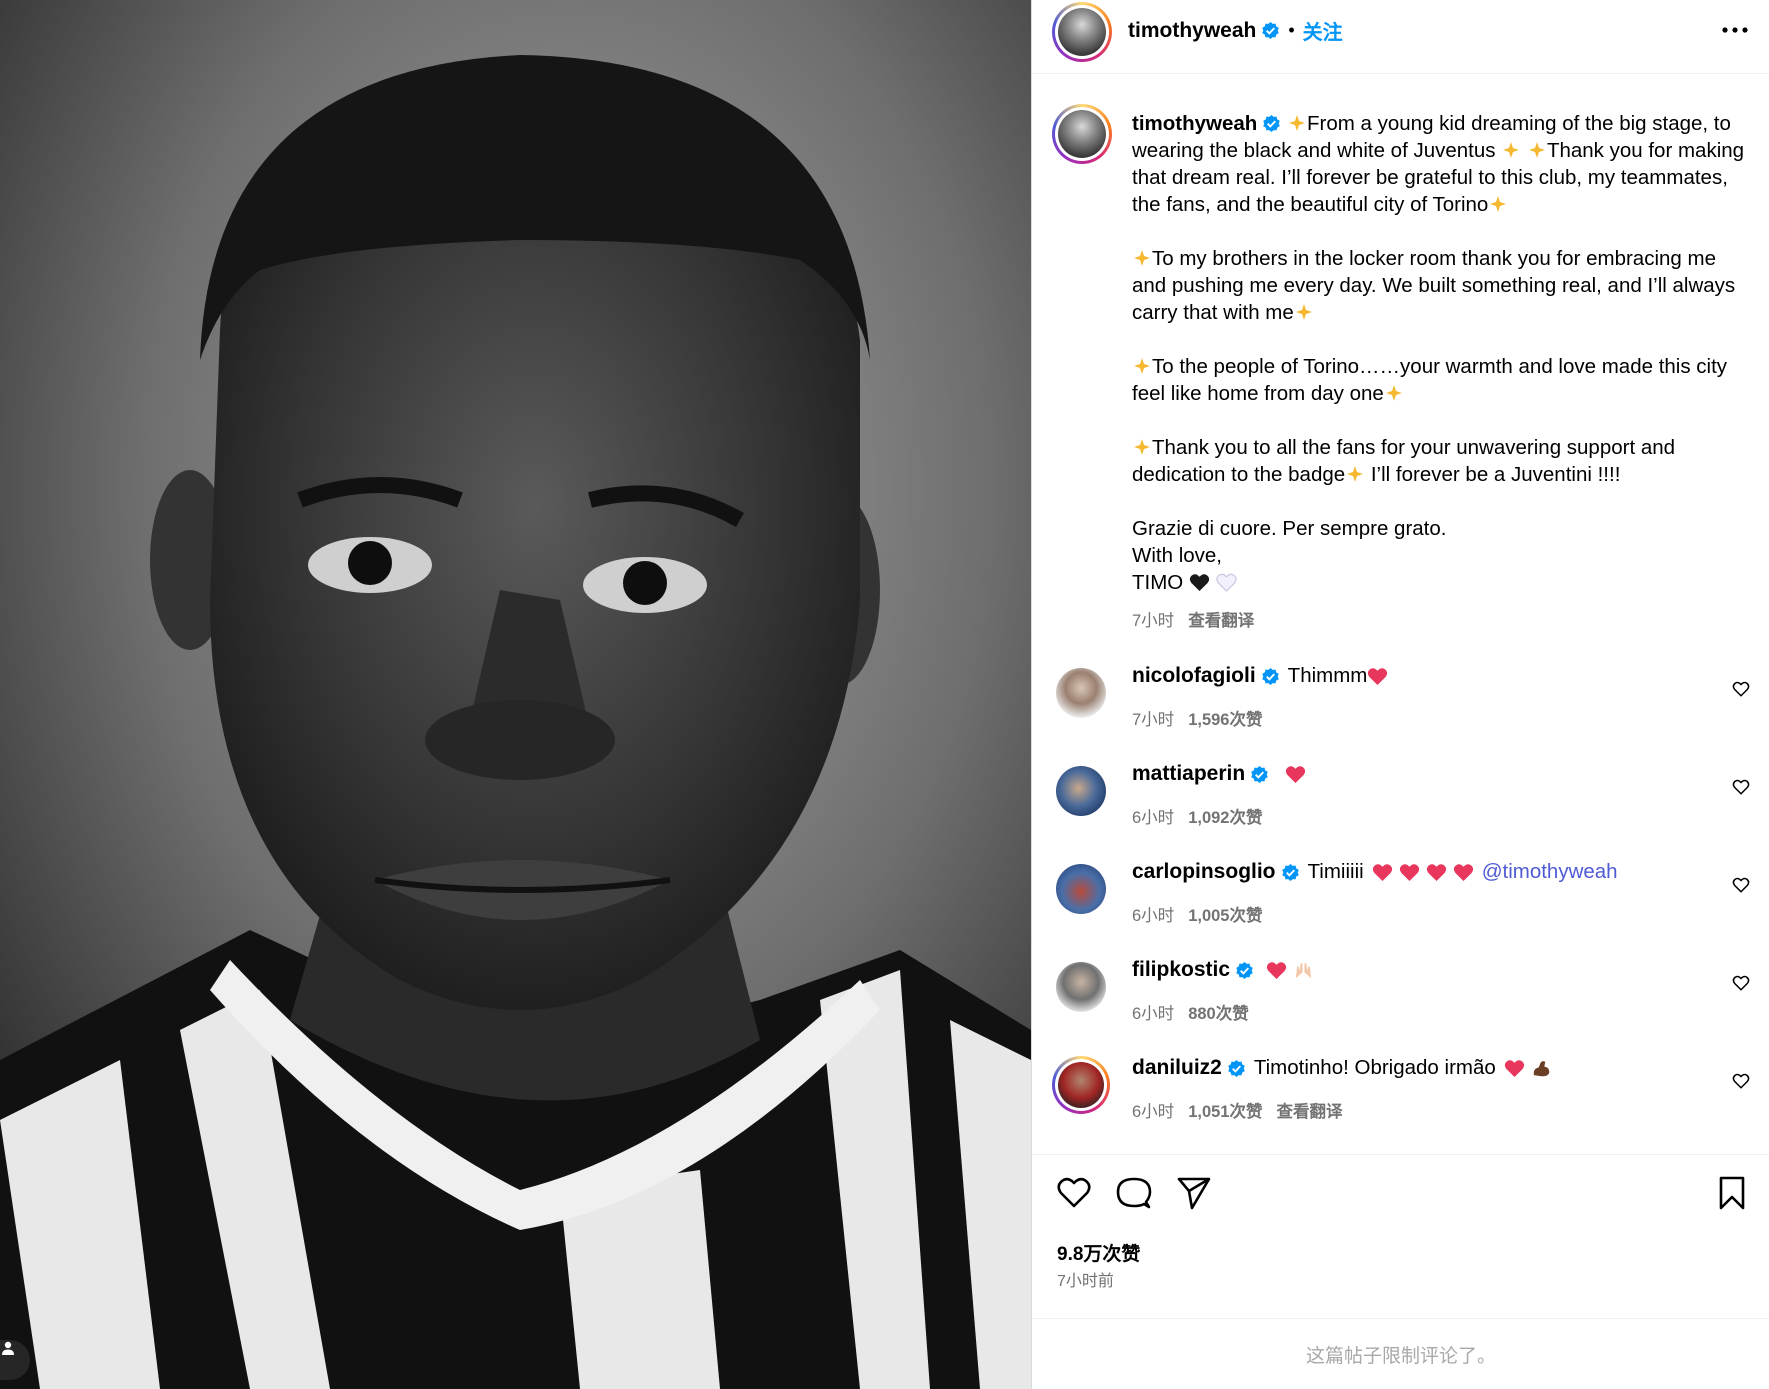 Image resolution: width=1769 pixels, height=1389 pixels. I want to click on black-heart-emoji-icon, so click(1199, 583).